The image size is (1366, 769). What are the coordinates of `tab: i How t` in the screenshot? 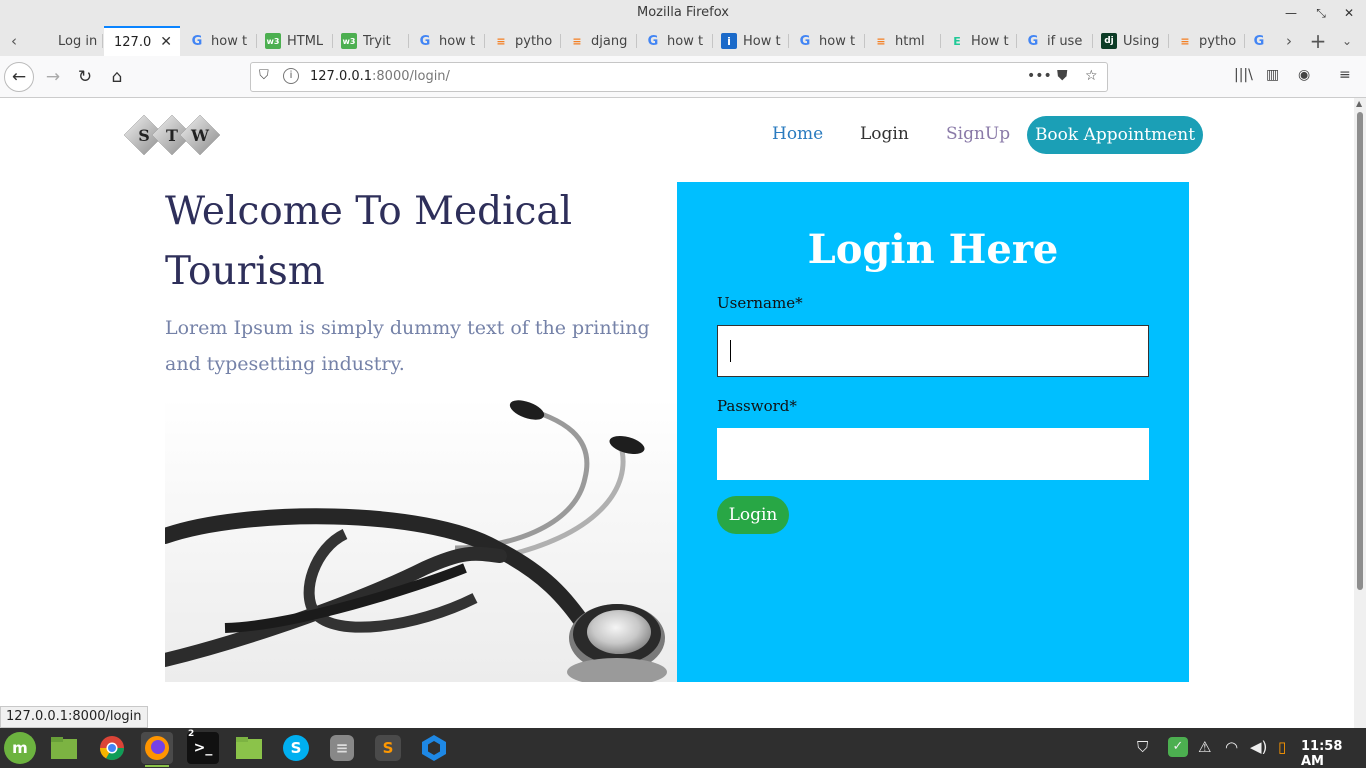 It's located at (751, 41).